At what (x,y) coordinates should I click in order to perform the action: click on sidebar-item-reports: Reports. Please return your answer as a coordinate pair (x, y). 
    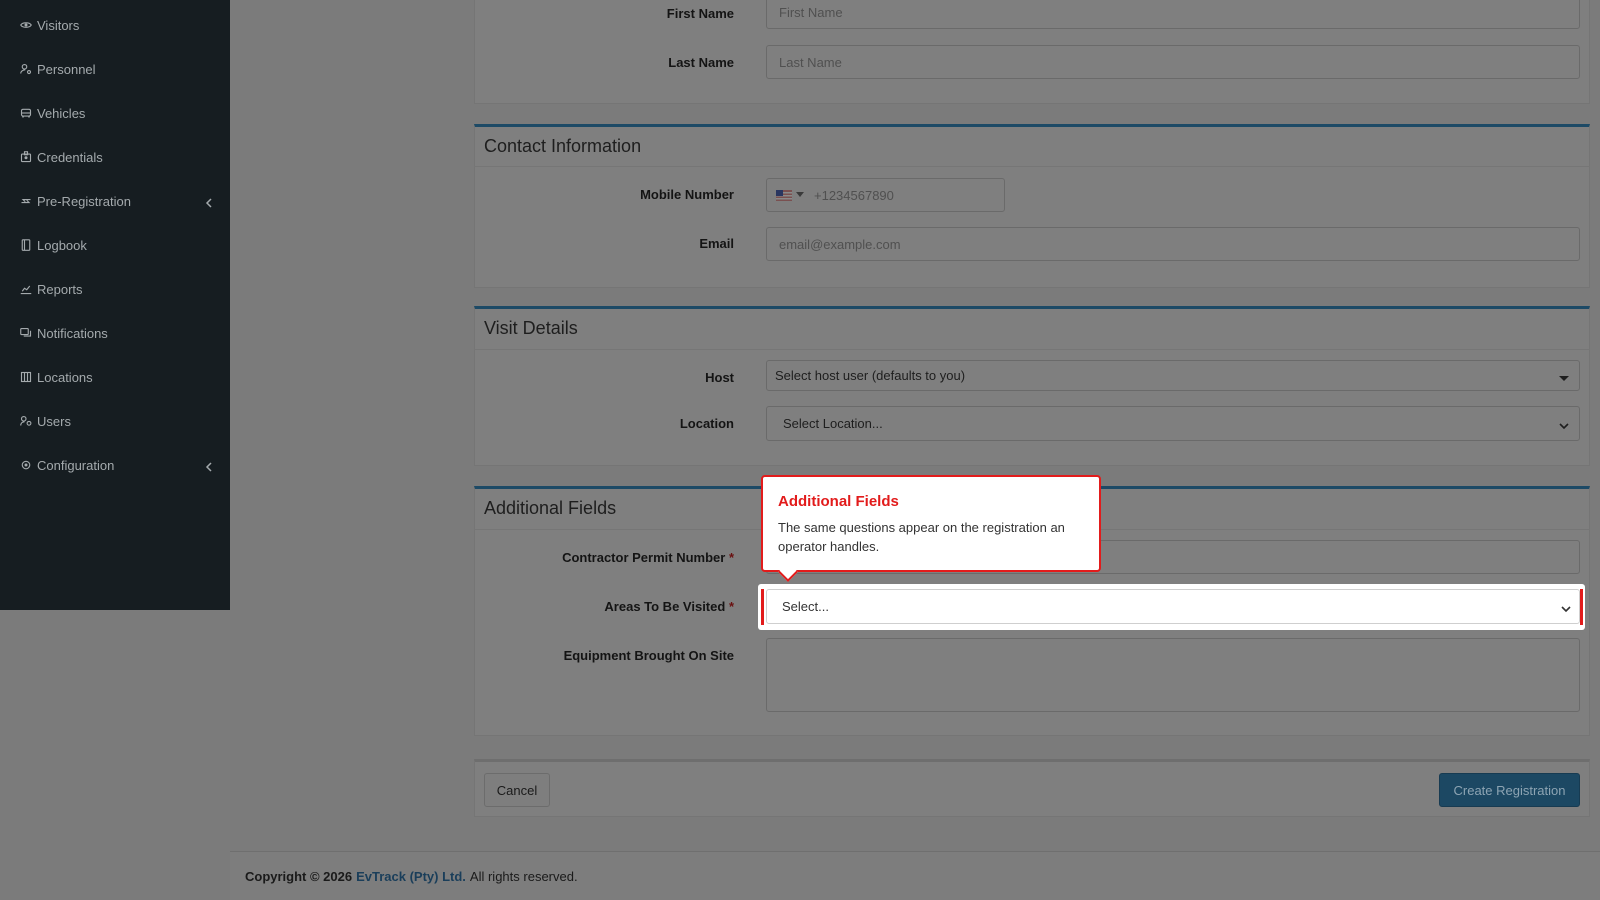
    Looking at the image, I should click on (115, 289).